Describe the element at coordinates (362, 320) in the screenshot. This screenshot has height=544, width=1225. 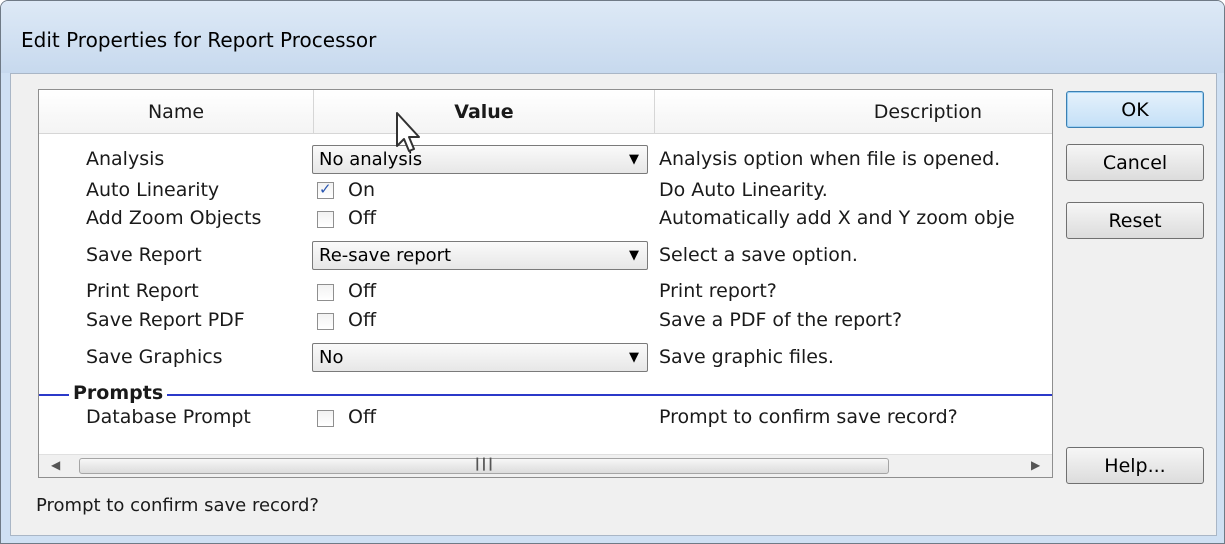
I see `save-report-pdf-value: Off` at that location.